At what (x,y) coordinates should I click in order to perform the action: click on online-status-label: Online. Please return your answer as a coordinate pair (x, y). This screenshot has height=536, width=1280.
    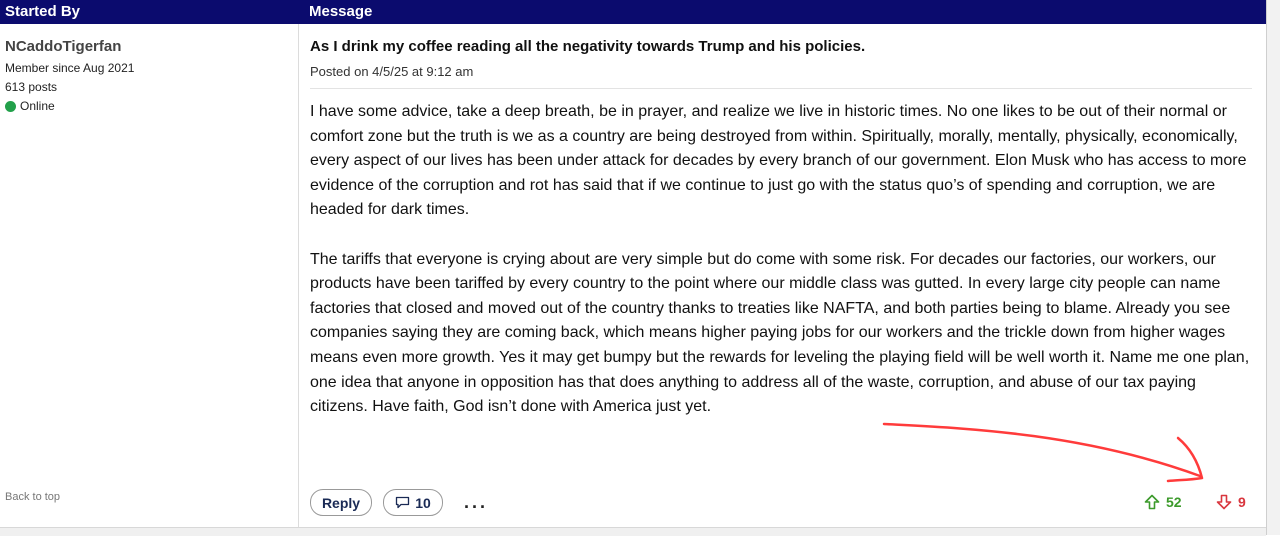
    Looking at the image, I should click on (37, 106).